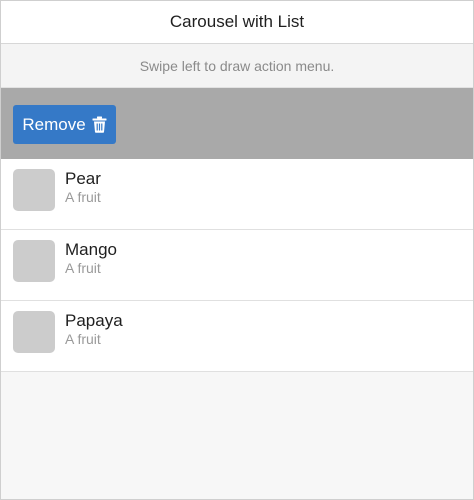 This screenshot has width=474, height=500. Describe the element at coordinates (99, 124) in the screenshot. I see `trash-icon` at that location.